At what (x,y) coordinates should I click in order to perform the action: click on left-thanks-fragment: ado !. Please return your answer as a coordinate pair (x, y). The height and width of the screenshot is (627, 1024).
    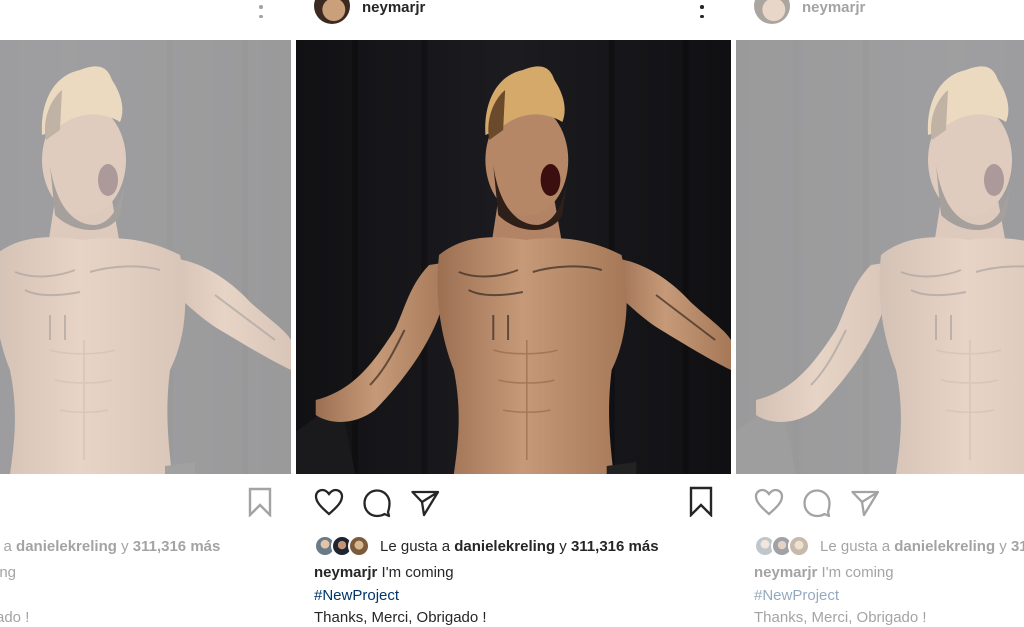
    Looking at the image, I should click on (15, 617).